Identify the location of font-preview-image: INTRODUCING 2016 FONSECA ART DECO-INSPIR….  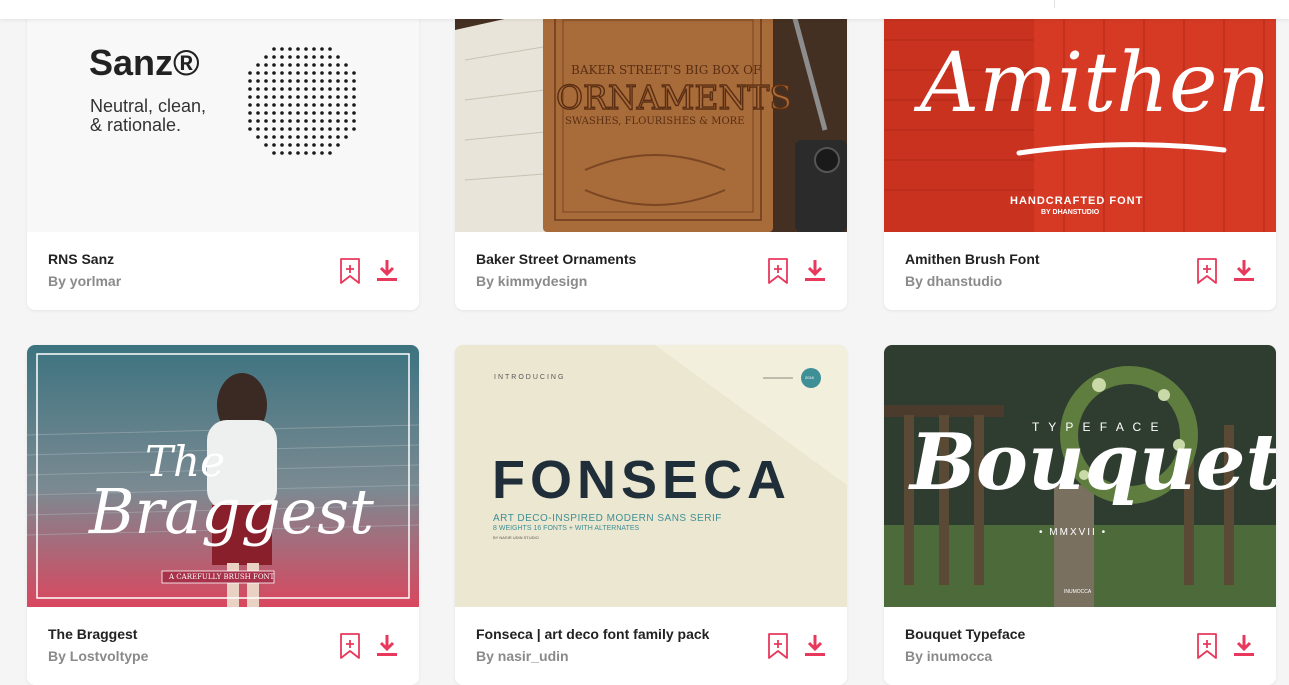
(651, 476).